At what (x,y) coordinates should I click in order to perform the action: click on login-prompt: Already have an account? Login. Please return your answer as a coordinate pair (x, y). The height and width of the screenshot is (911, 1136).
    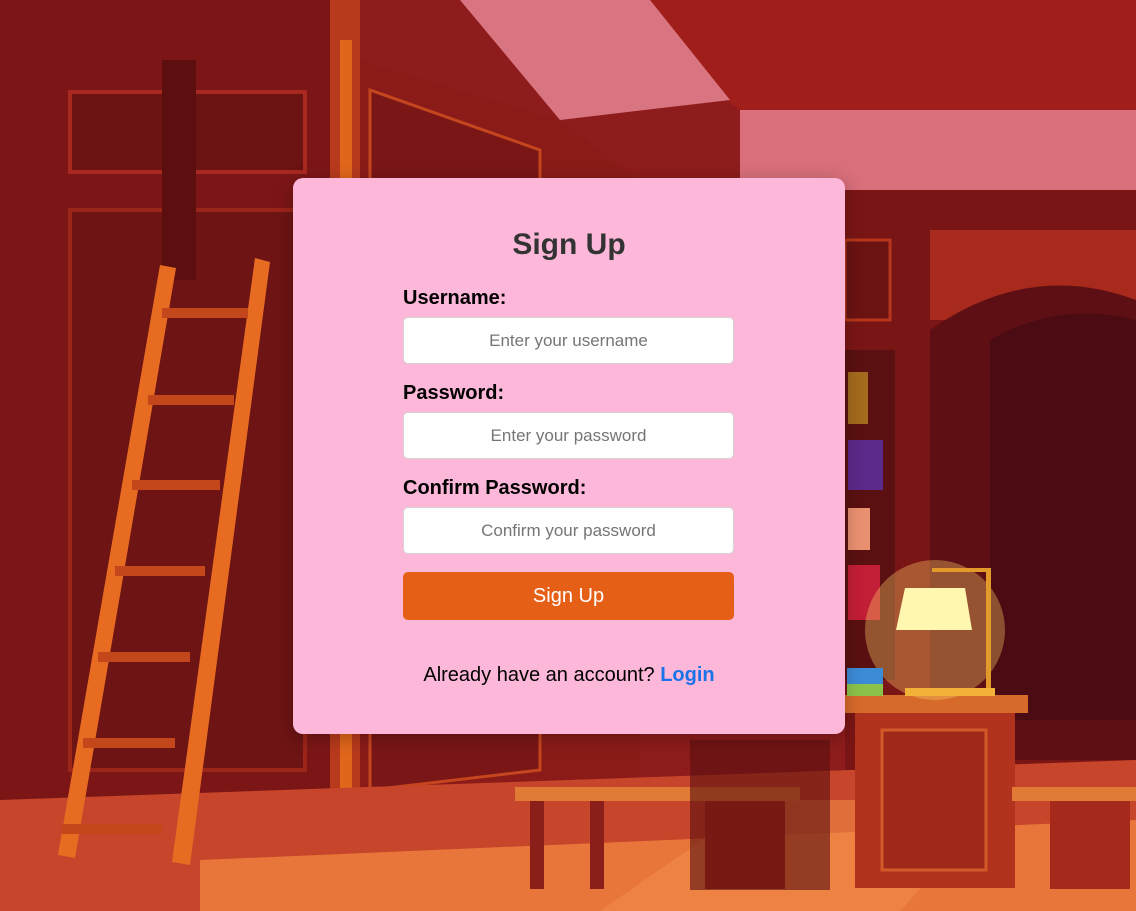
    Looking at the image, I should click on (569, 675).